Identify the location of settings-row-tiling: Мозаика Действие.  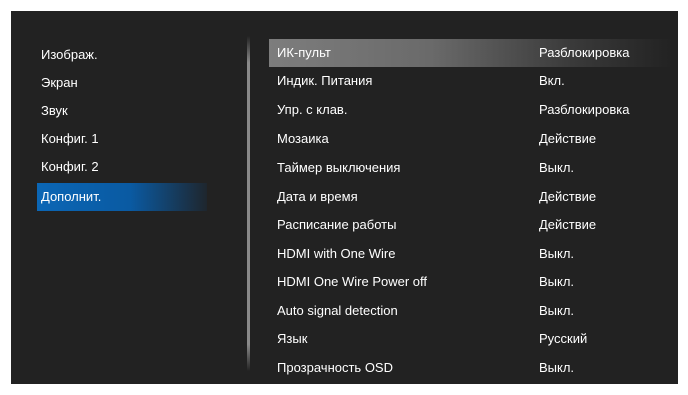
(471, 139).